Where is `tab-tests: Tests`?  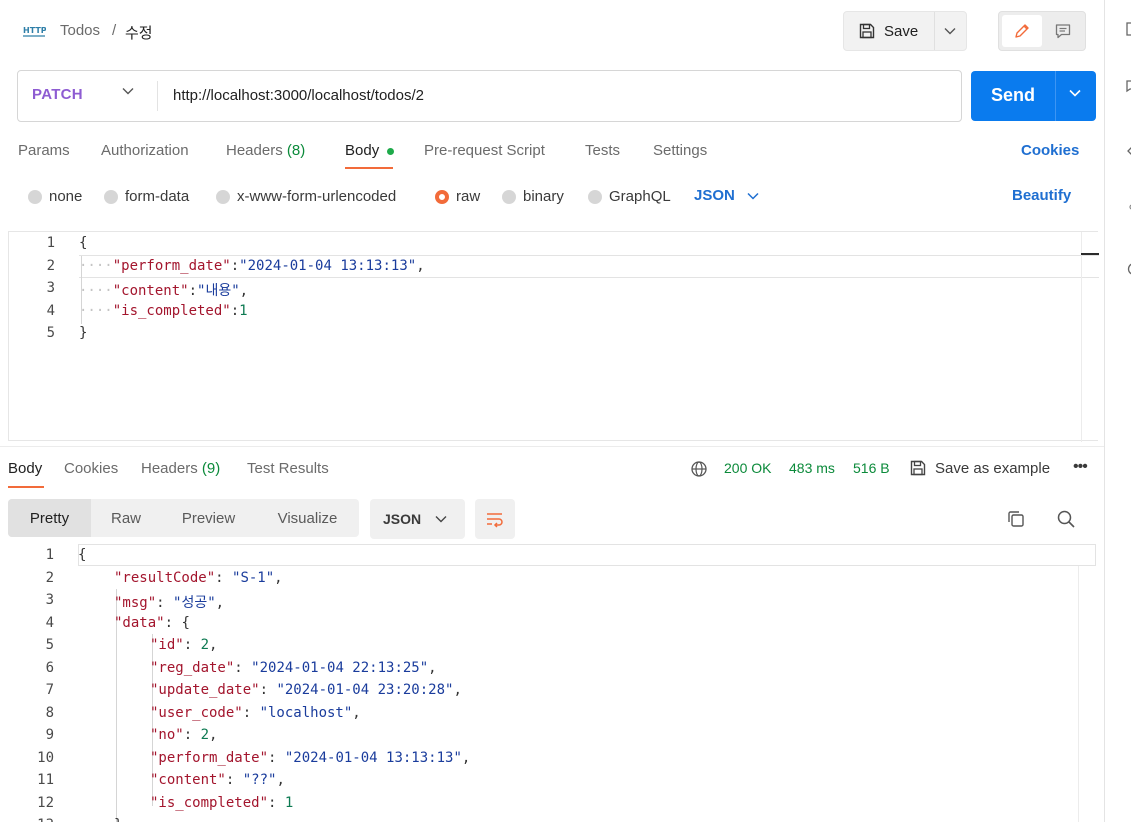 tab-tests: Tests is located at coordinates (602, 150).